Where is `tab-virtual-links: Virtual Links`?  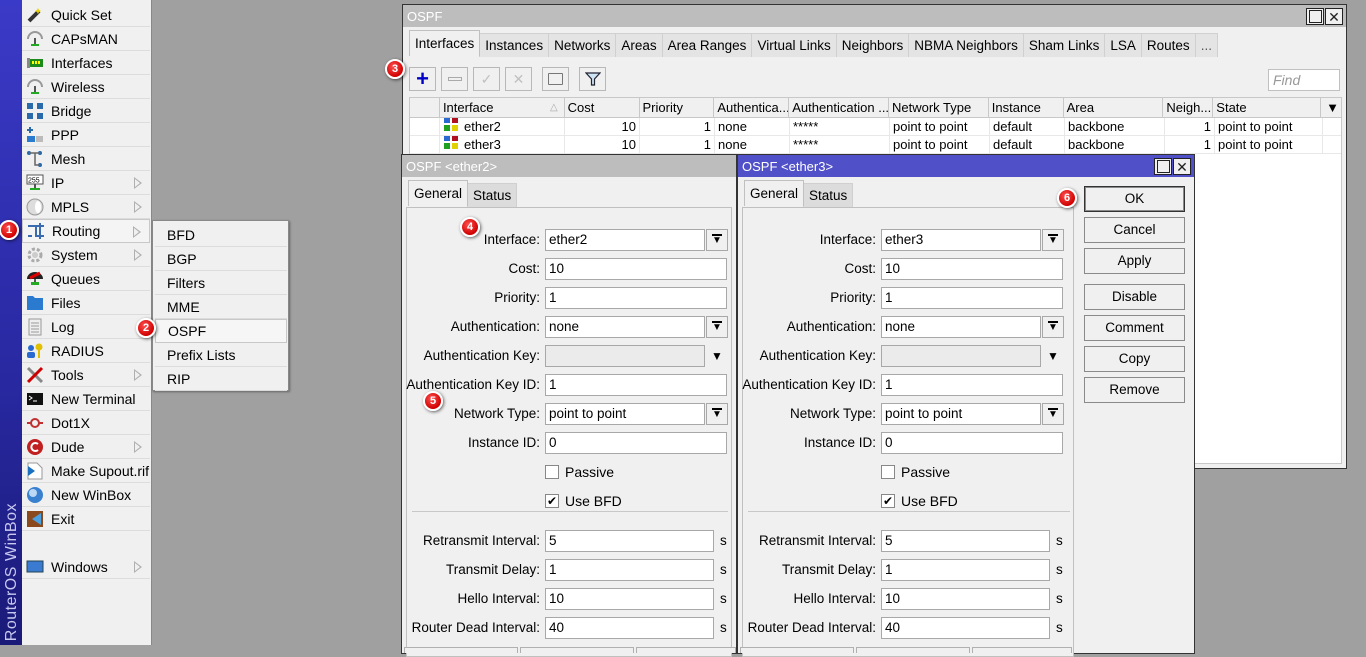 tab-virtual-links: Virtual Links is located at coordinates (794, 45).